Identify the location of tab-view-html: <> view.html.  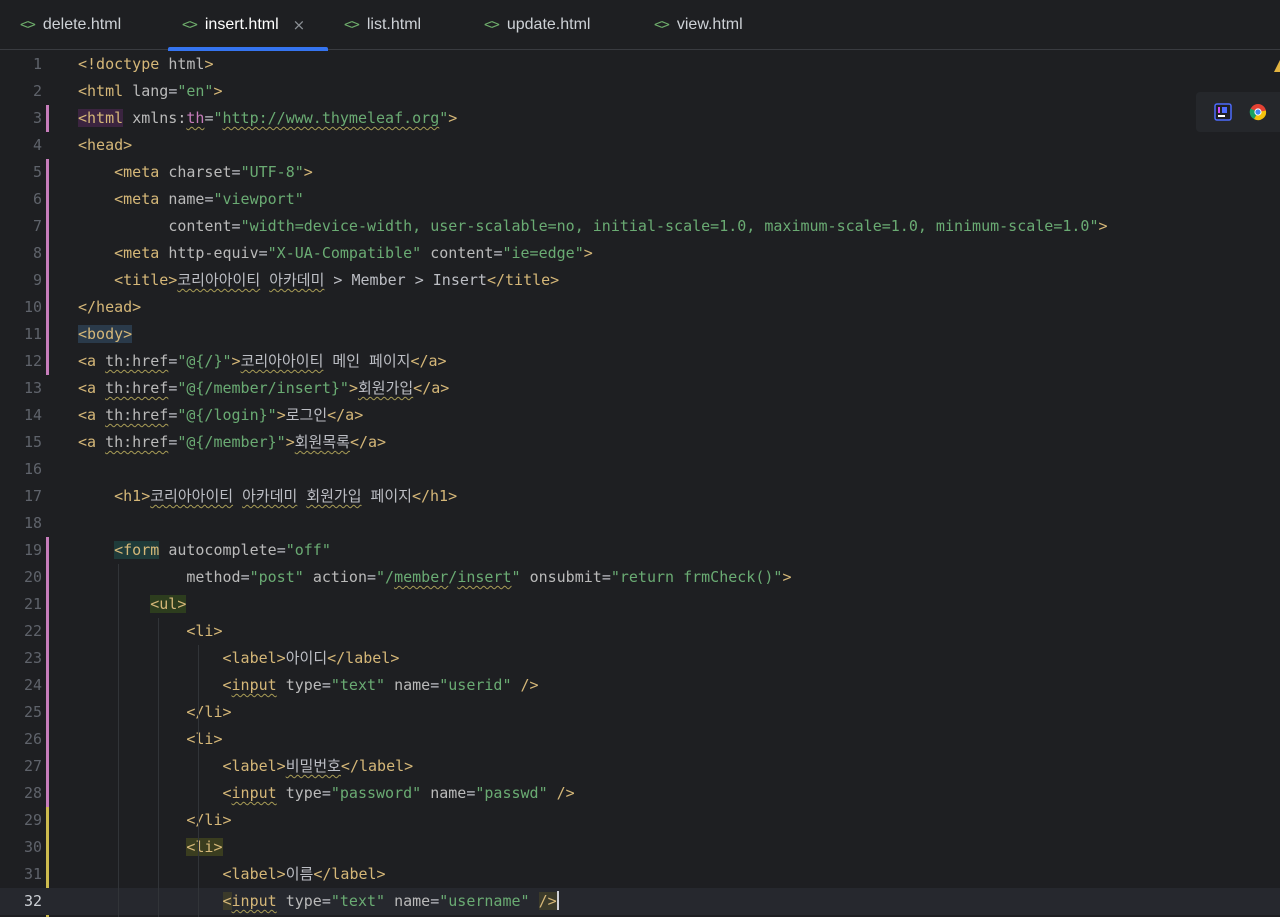
(698, 25).